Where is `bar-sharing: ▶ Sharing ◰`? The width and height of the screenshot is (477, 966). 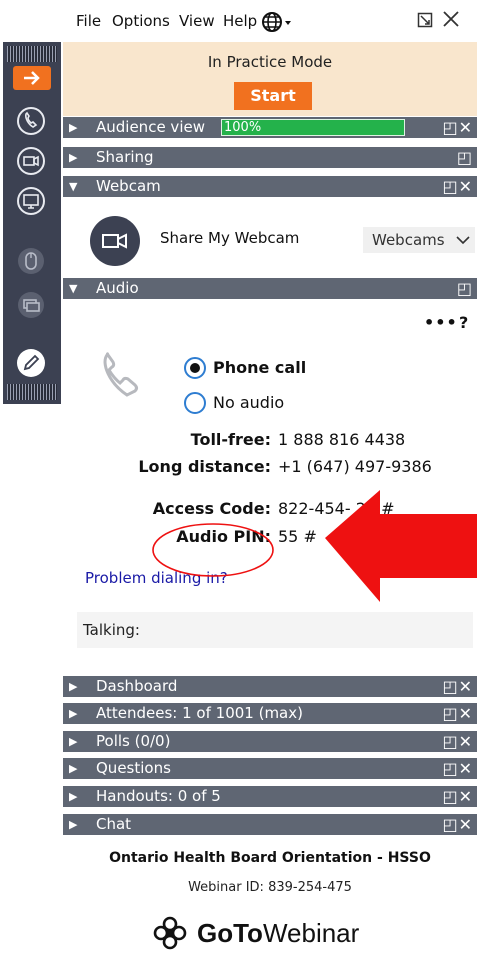 bar-sharing: ▶ Sharing ◰ is located at coordinates (270, 157).